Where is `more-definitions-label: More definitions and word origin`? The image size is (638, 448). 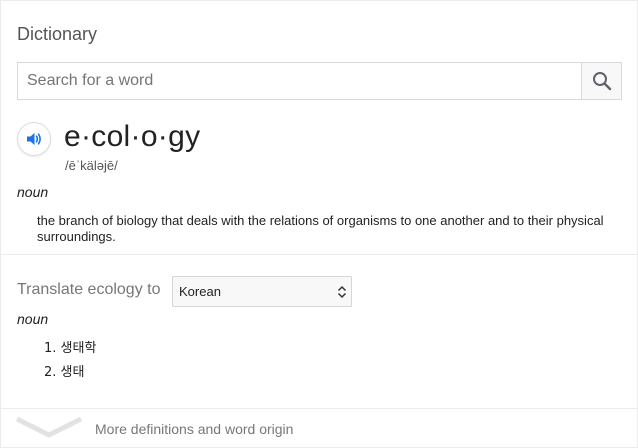
more-definitions-label: More definitions and word origin is located at coordinates (194, 429).